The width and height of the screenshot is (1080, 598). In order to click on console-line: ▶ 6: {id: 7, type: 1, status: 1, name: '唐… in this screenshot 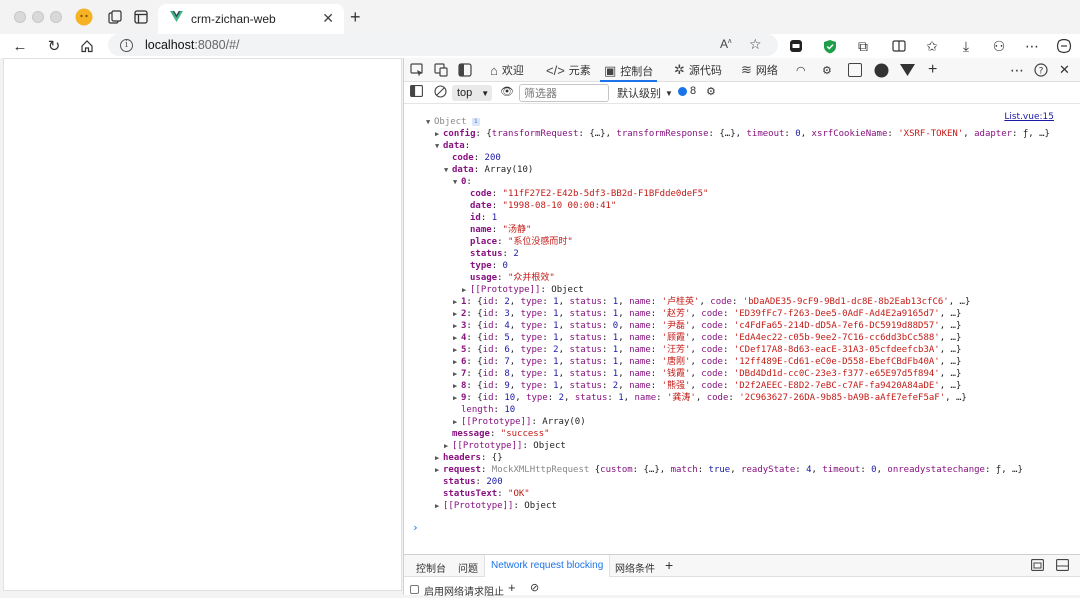, I will do `click(707, 362)`.